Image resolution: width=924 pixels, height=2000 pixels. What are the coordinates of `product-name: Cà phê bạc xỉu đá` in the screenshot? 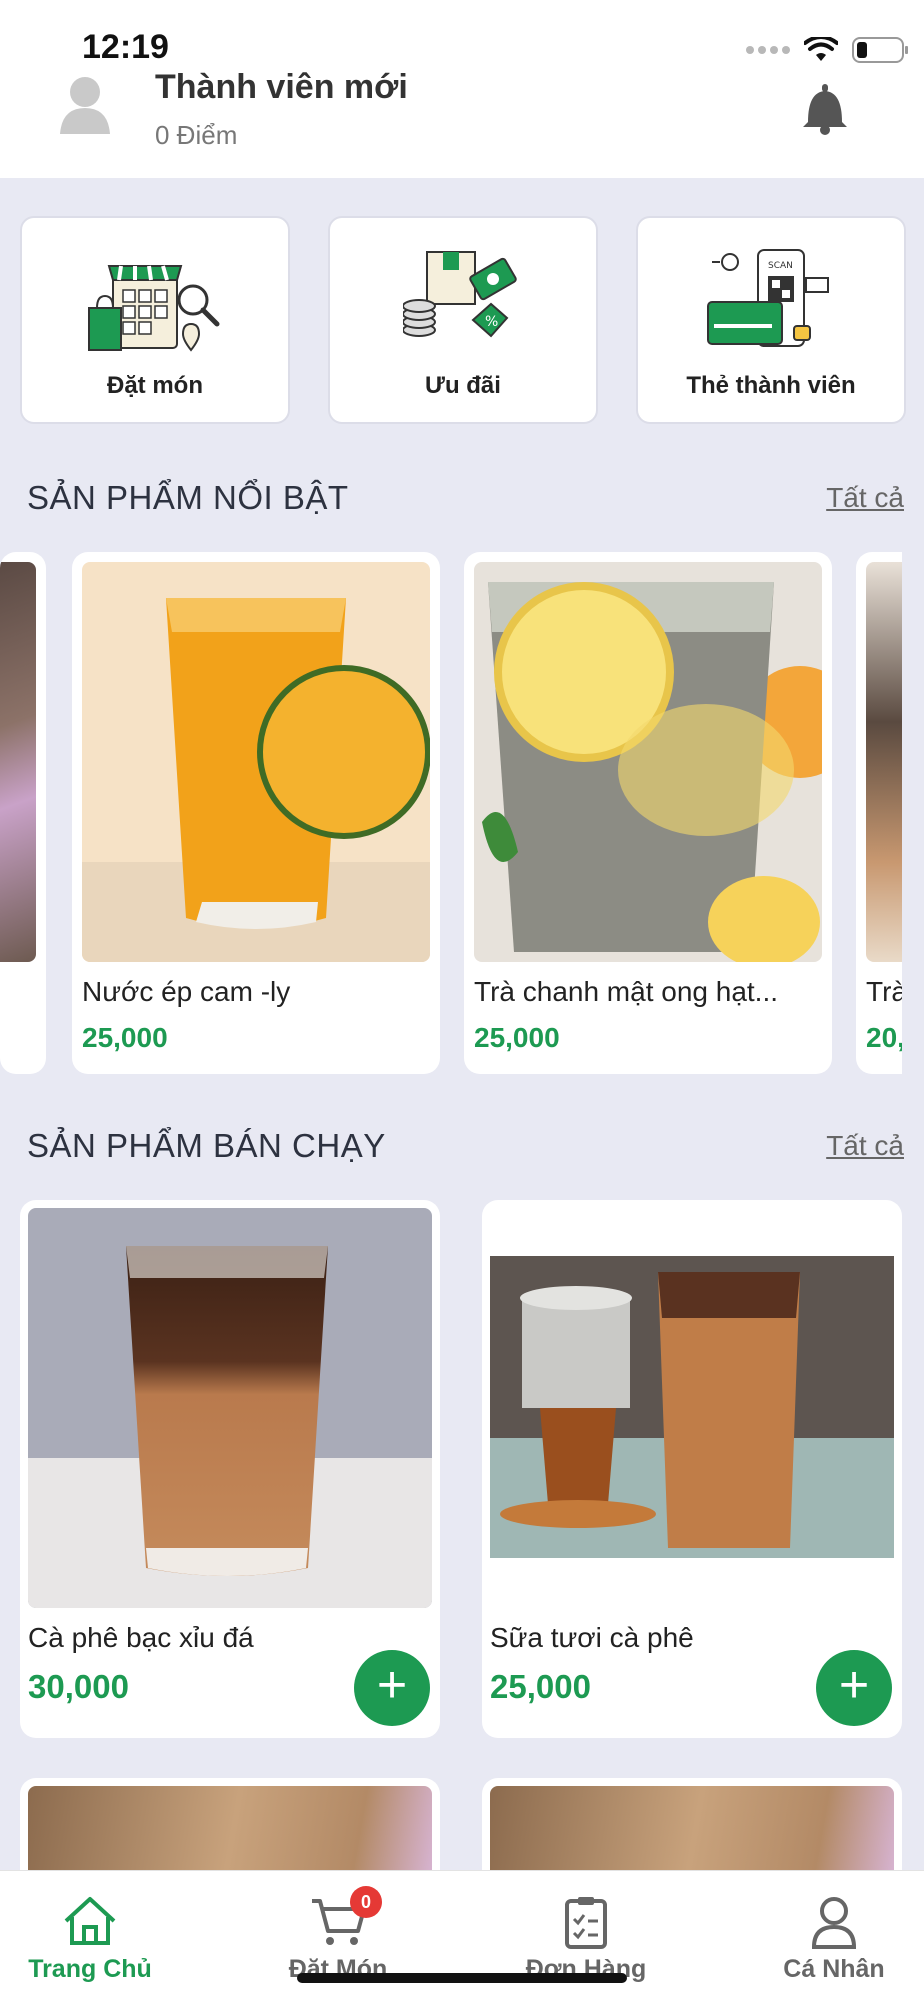 It's located at (141, 1637).